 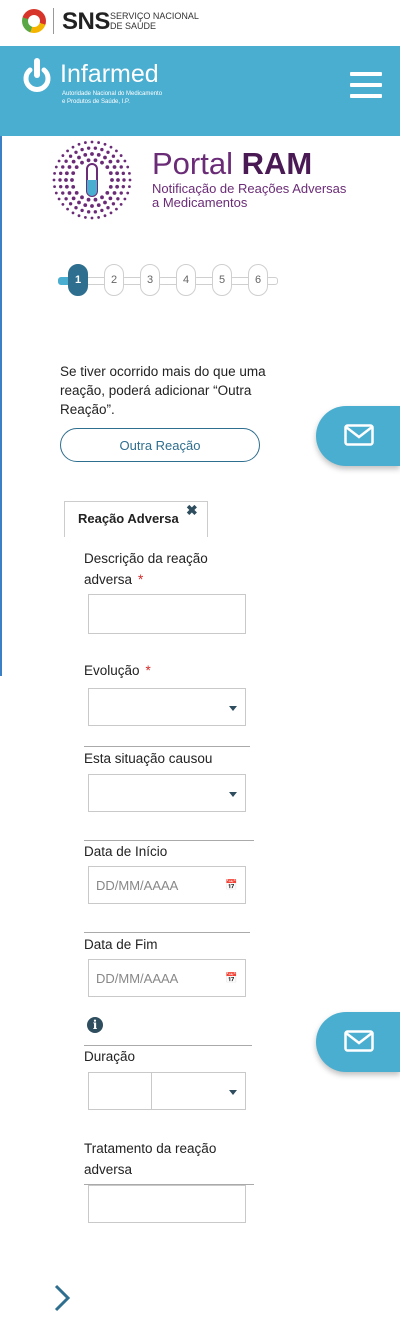 What do you see at coordinates (258, 280) in the screenshot?
I see `step-6: 6` at bounding box center [258, 280].